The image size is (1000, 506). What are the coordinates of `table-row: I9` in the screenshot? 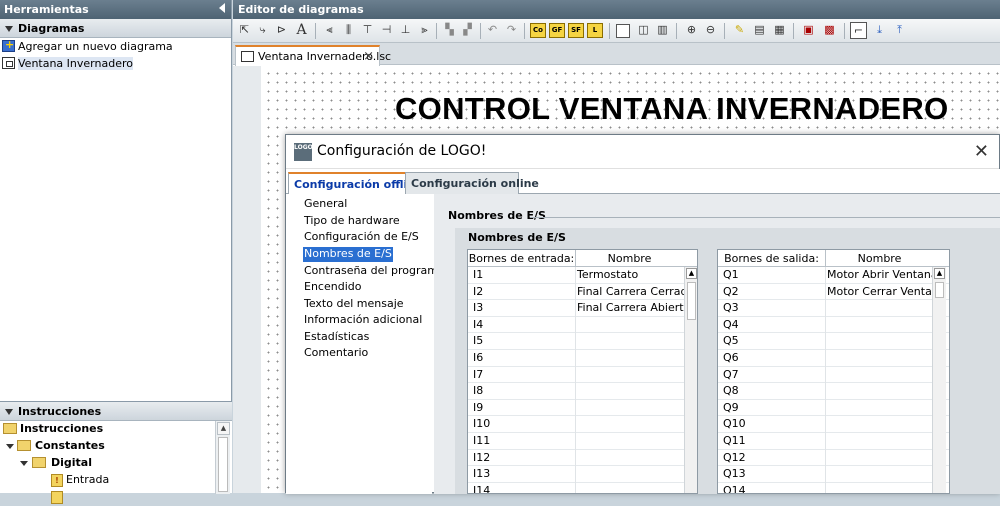 It's located at (582, 408).